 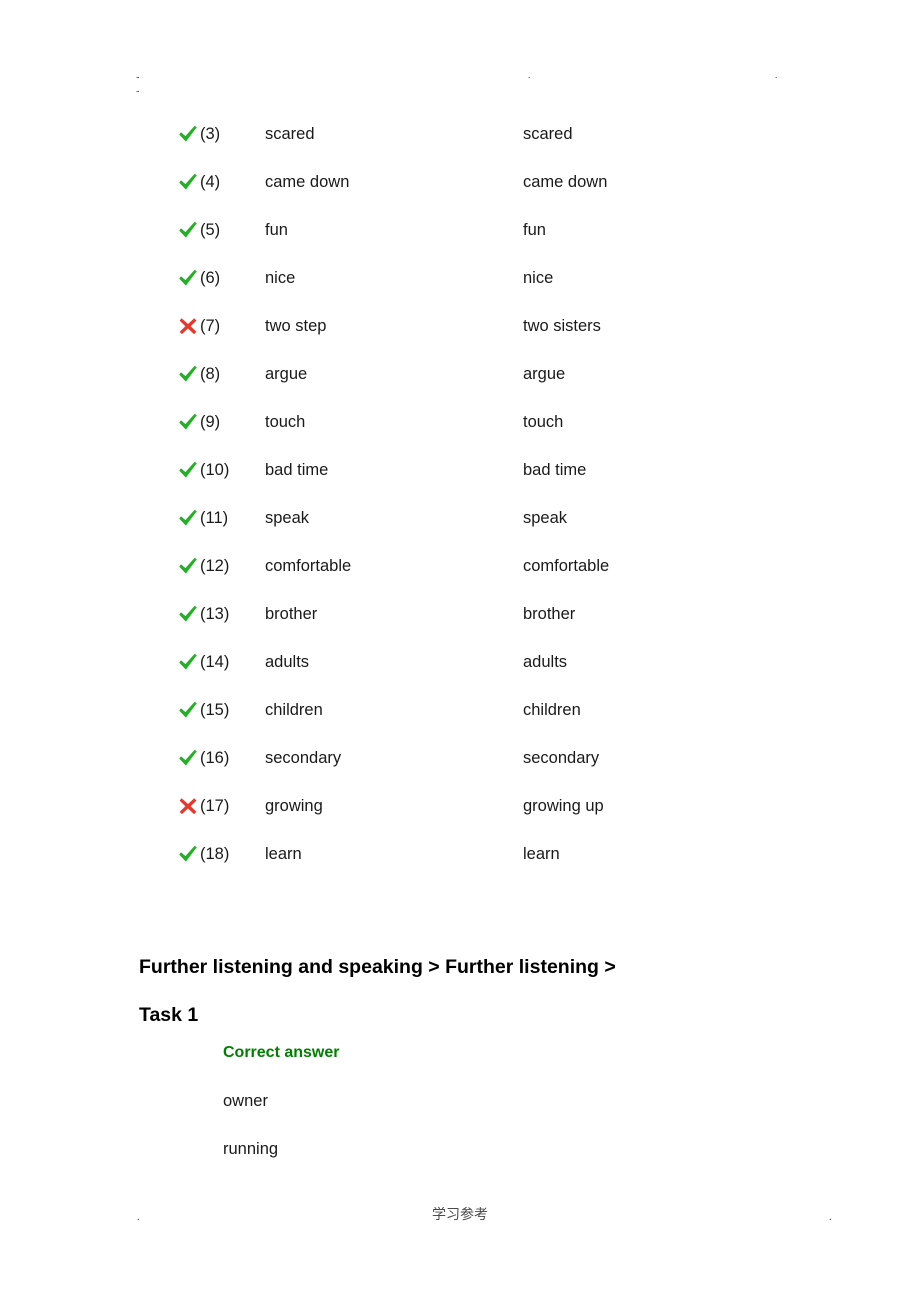 What do you see at coordinates (281, 1052) in the screenshot?
I see `correct-answer-label: Correct answer` at bounding box center [281, 1052].